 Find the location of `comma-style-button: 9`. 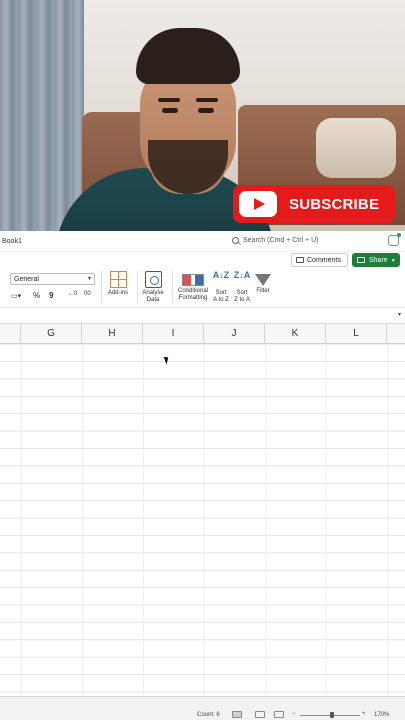

comma-style-button: 9 is located at coordinates (51, 295).